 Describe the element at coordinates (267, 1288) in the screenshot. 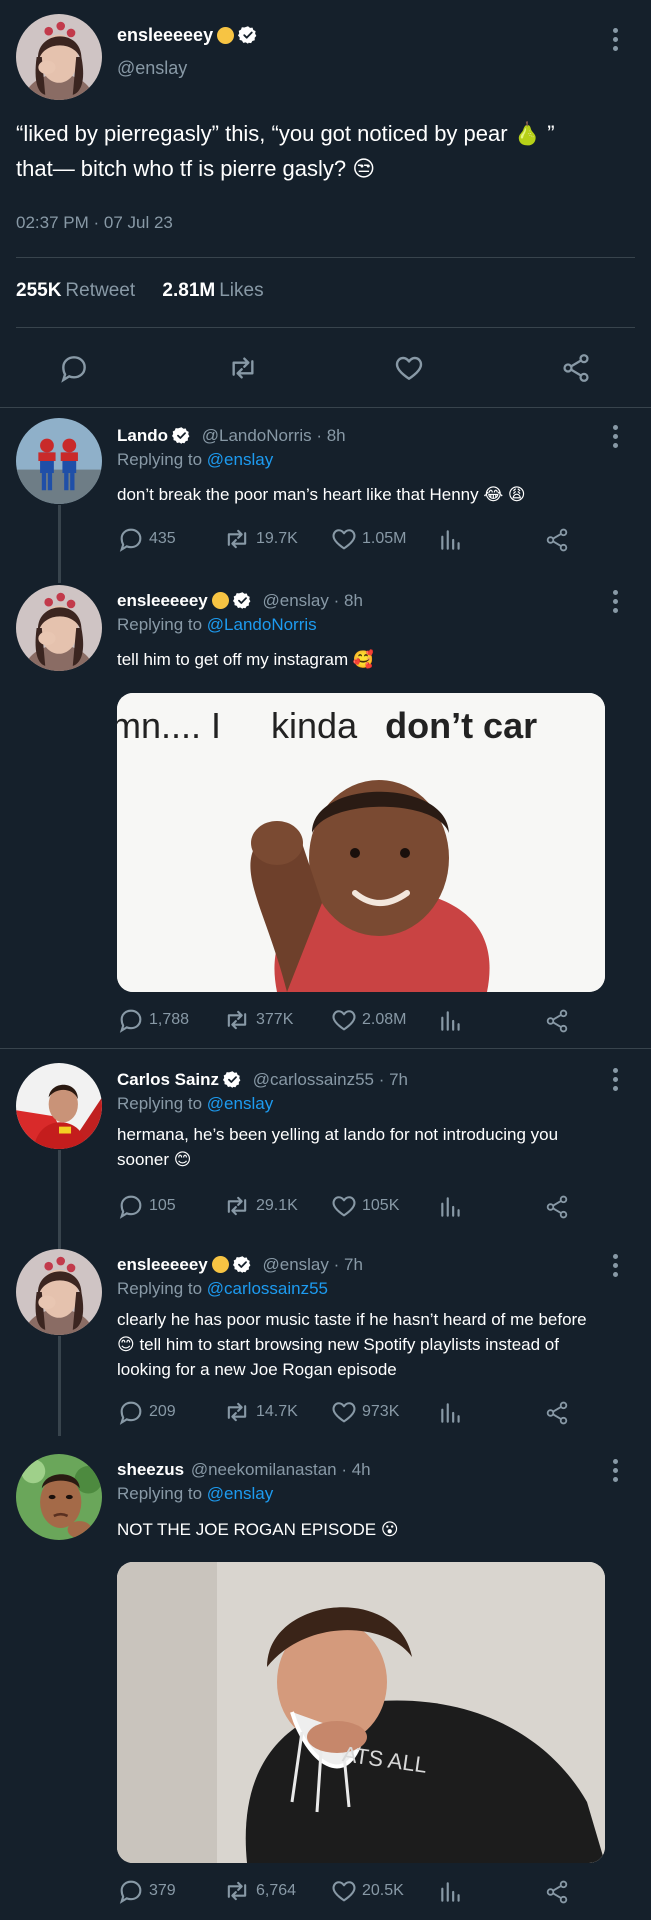

I see `mention-link: @carlossainz55` at that location.